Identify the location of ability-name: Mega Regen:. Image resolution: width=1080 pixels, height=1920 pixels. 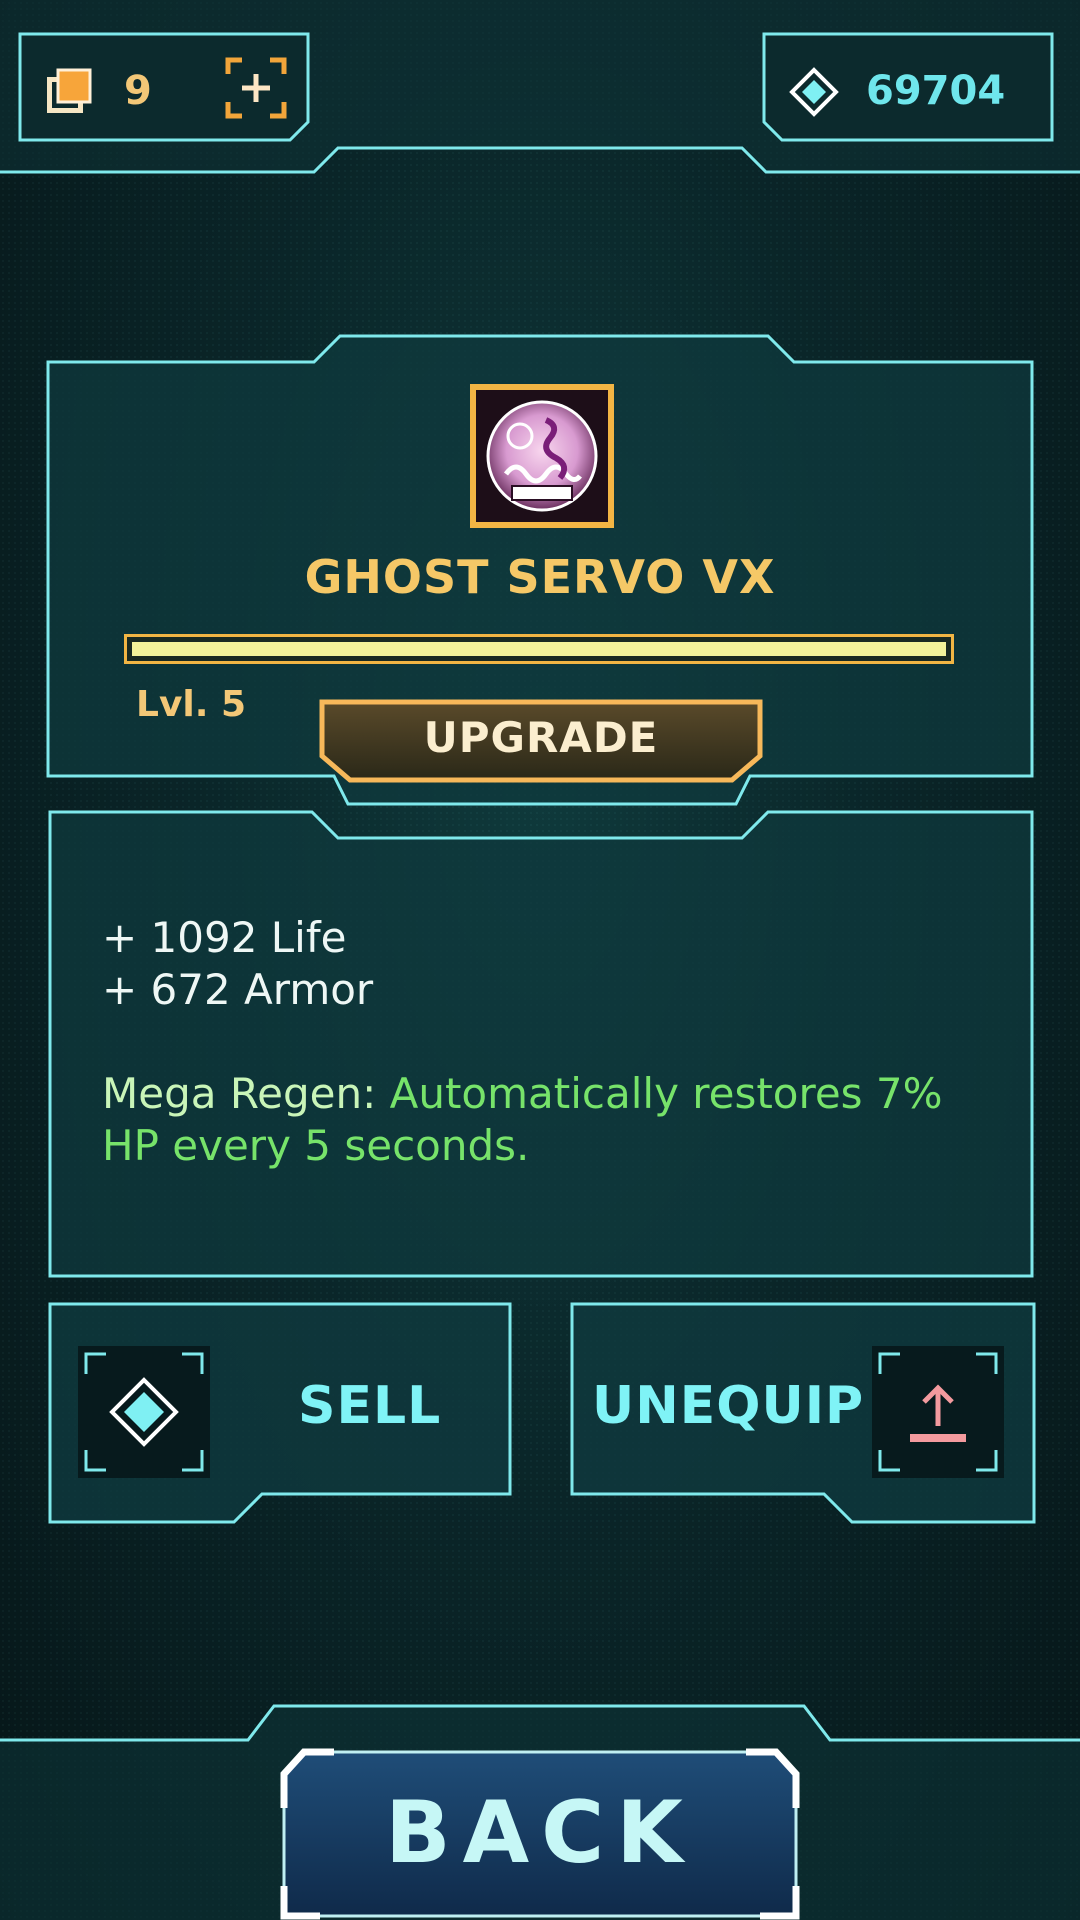
(246, 1093).